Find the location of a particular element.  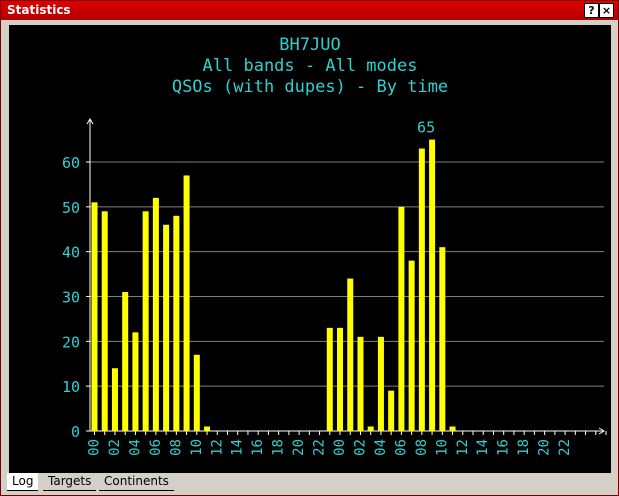

y-tick-label: 50 is located at coordinates (71, 208).